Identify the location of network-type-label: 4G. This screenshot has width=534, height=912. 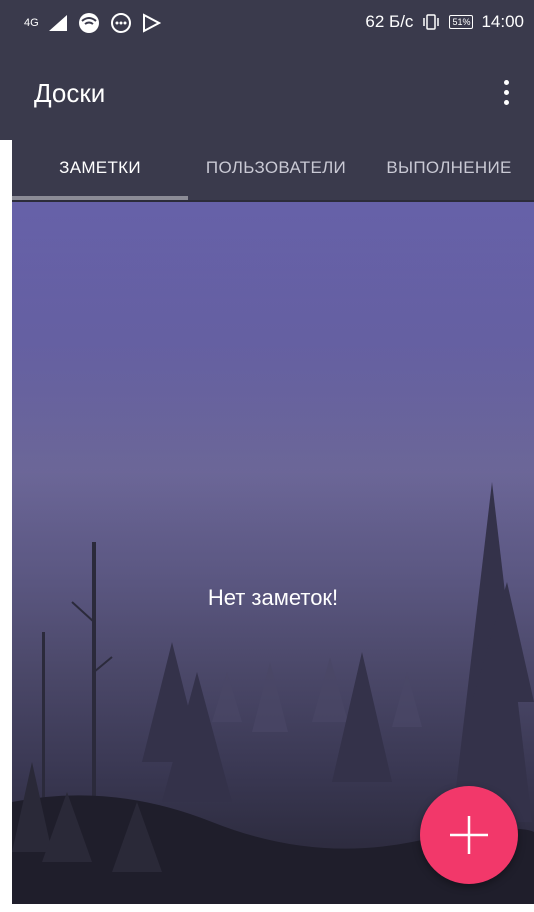
(31, 23).